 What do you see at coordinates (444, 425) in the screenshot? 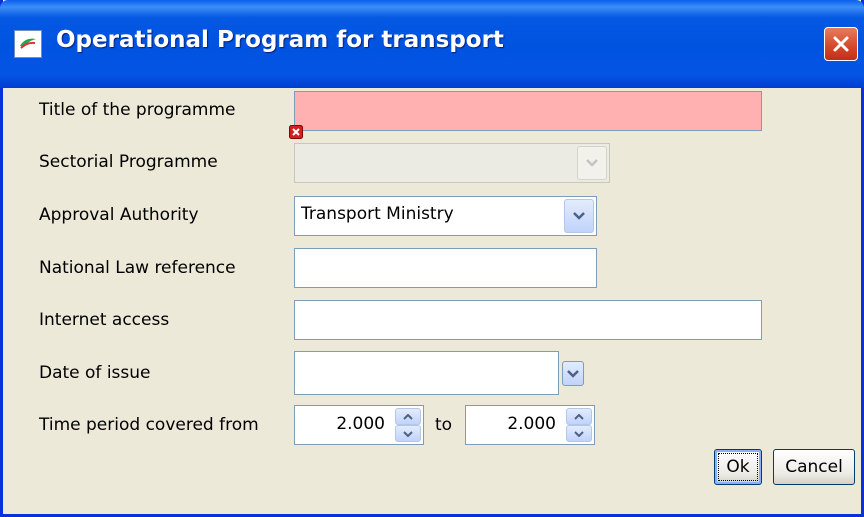
I see `period-to-label: to` at bounding box center [444, 425].